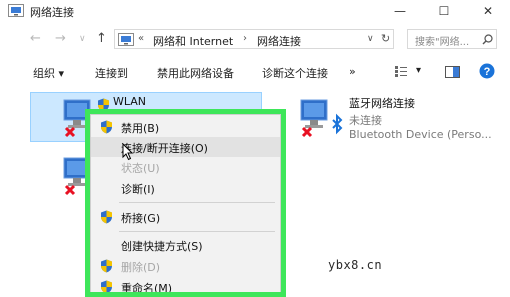 This screenshot has width=510, height=297. What do you see at coordinates (279, 41) in the screenshot?
I see `breadcrumb-network-connections: 网络连接` at bounding box center [279, 41].